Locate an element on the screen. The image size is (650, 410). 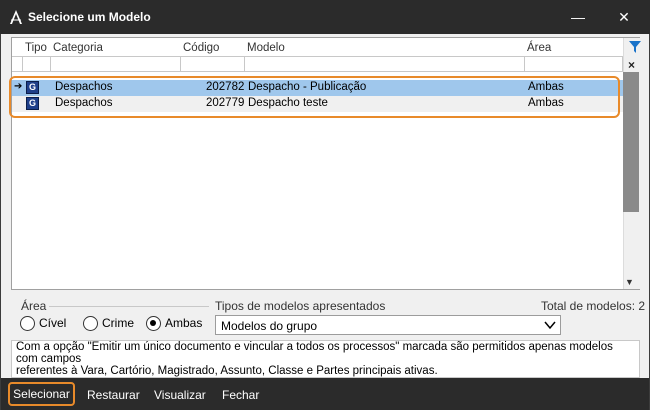
scrollbar-thumb is located at coordinates (631, 142).